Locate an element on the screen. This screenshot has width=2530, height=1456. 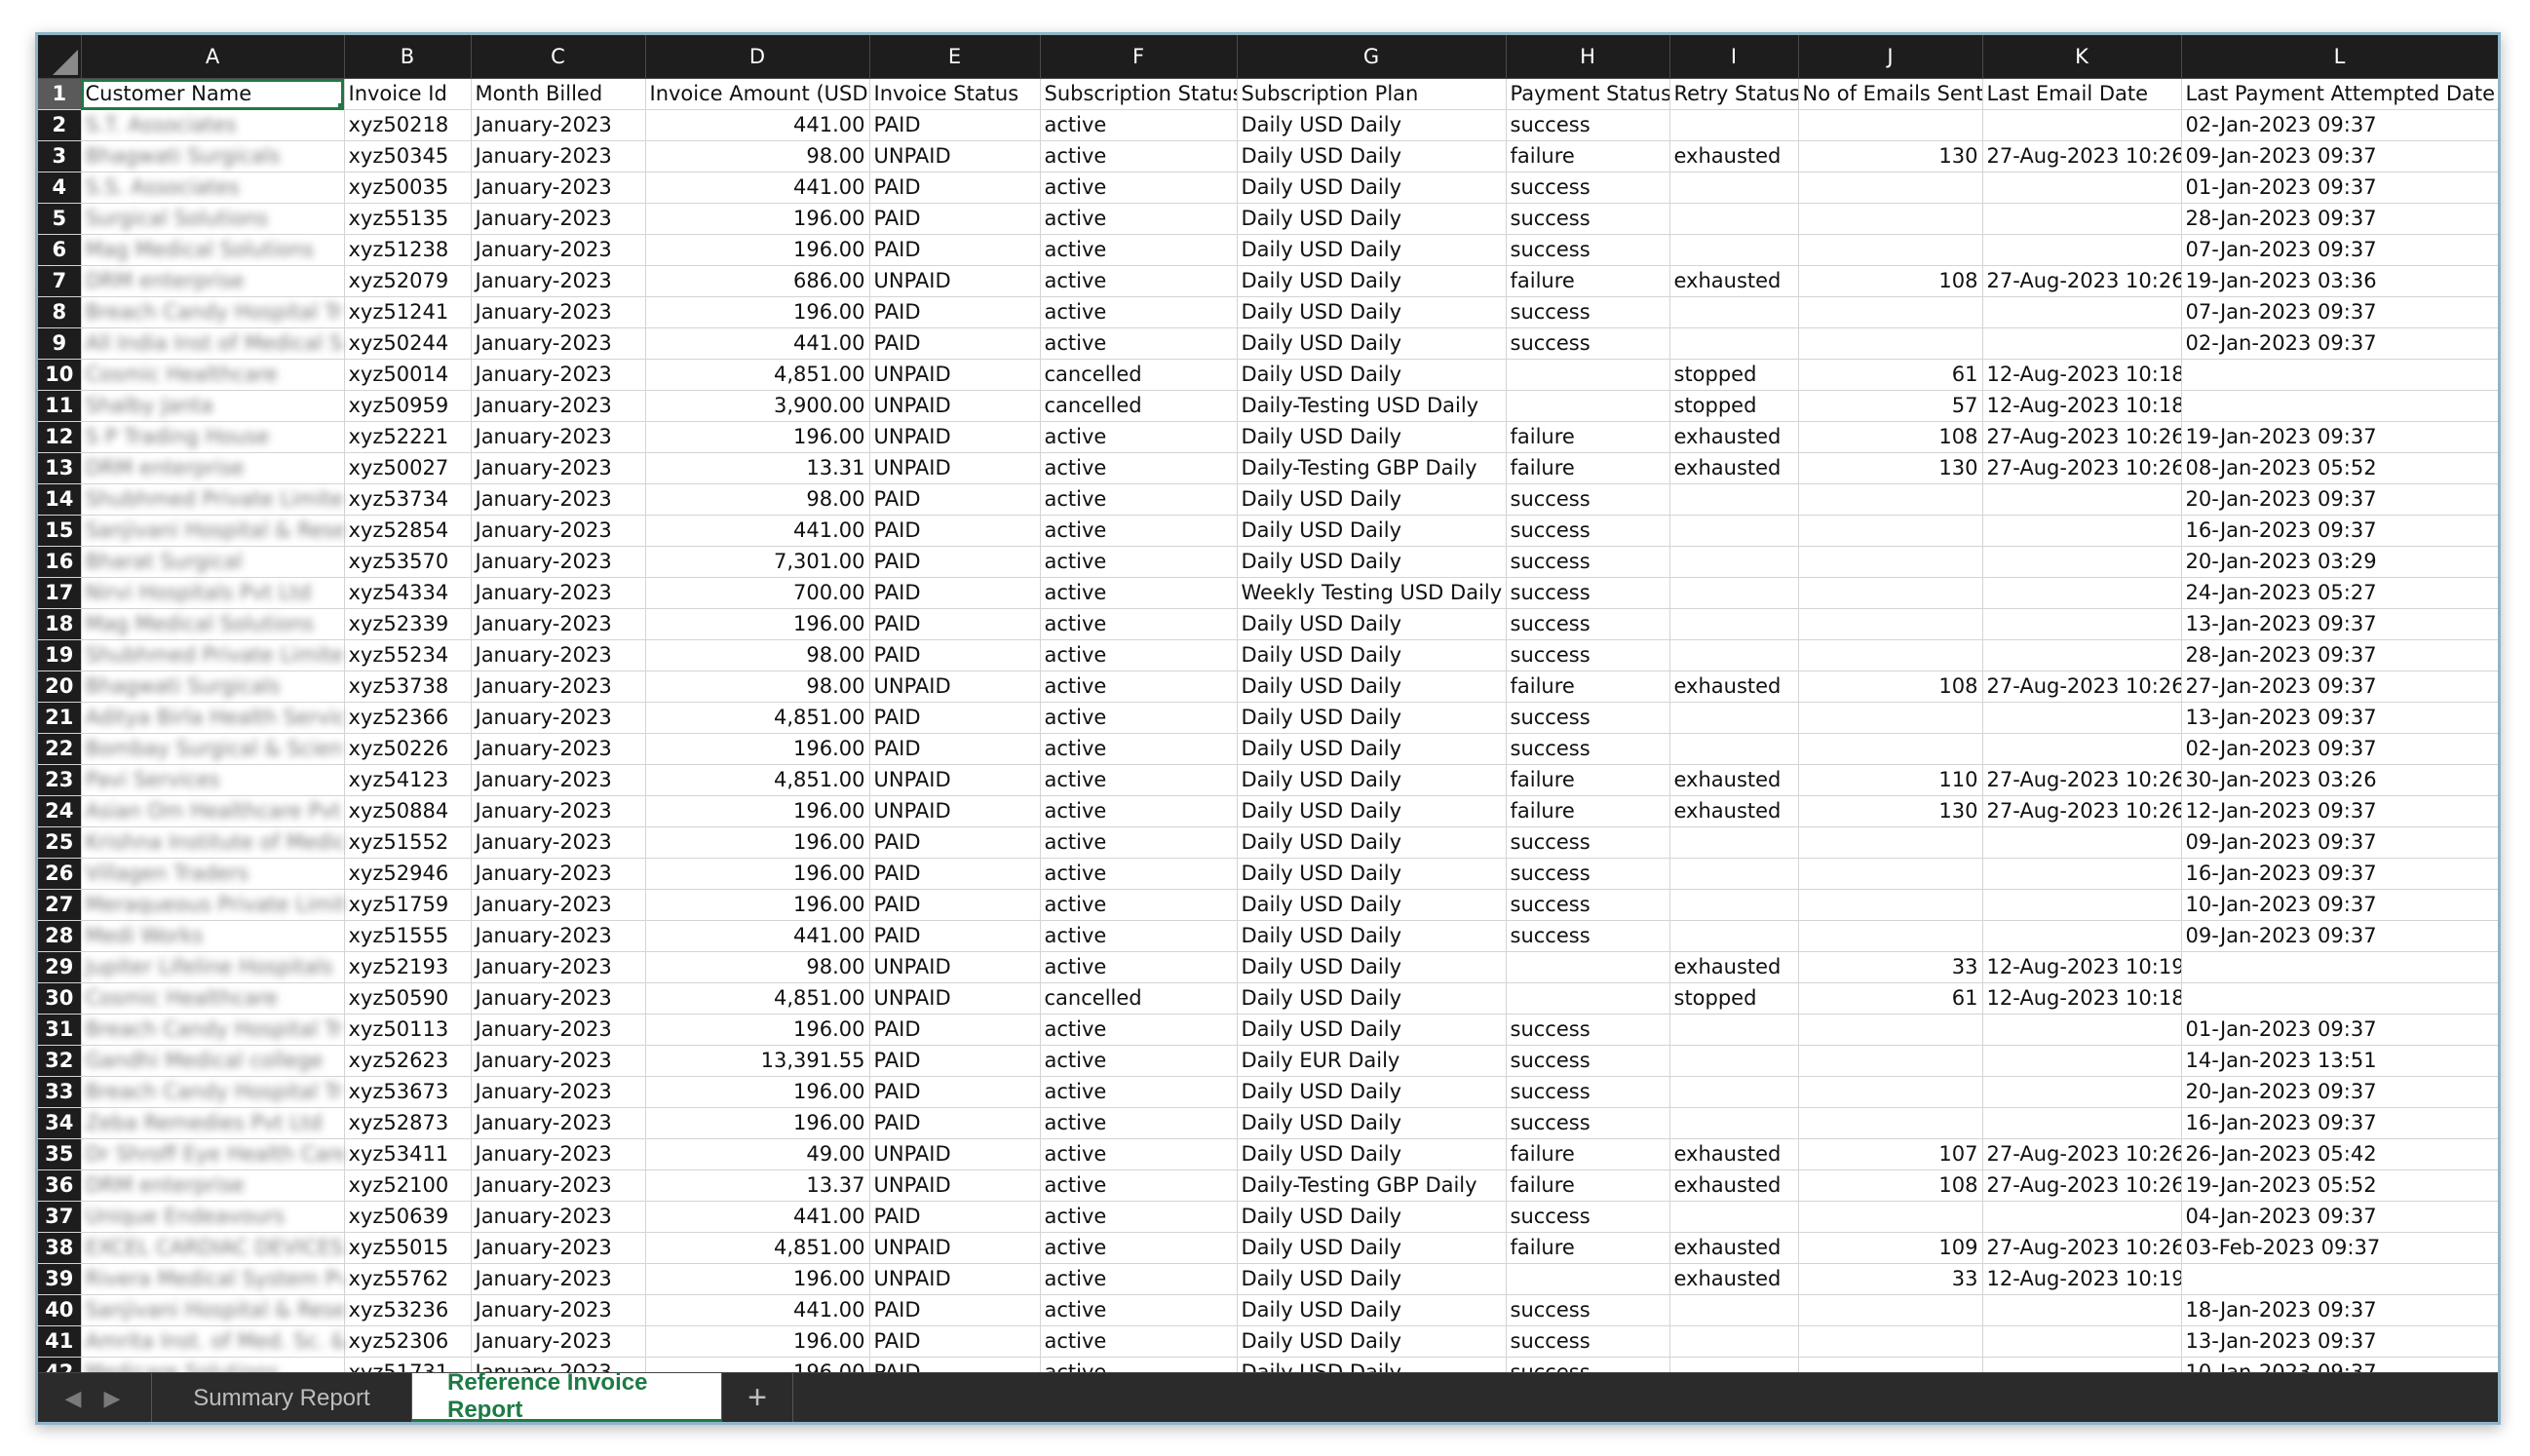
data-cell: xyz51555 is located at coordinates (408, 936).